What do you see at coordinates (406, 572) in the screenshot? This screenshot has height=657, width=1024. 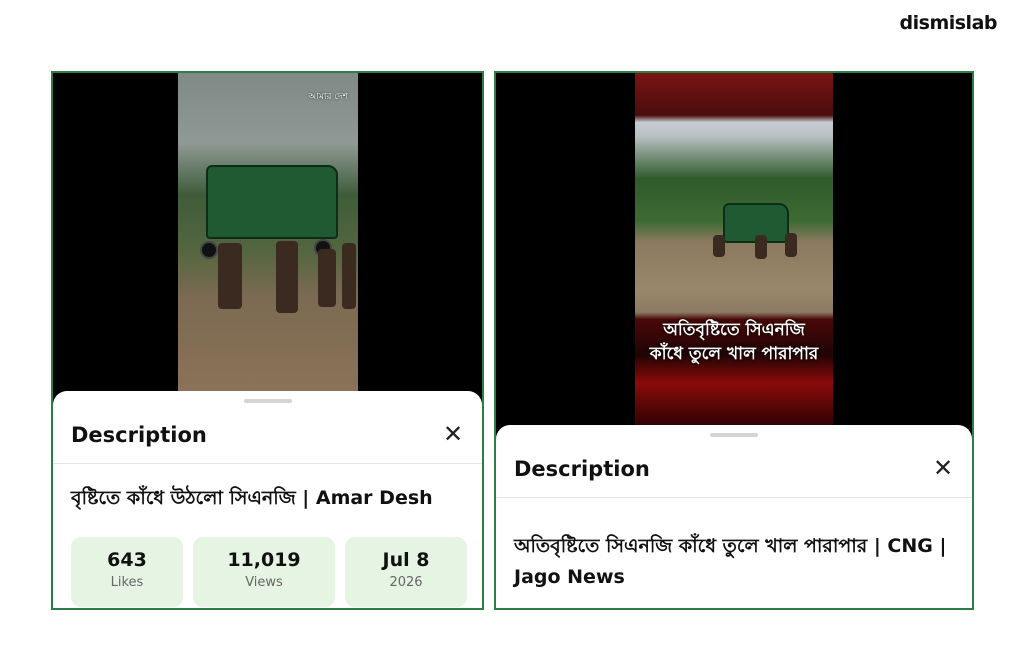 I see `date-stat: Jul 8 2026` at bounding box center [406, 572].